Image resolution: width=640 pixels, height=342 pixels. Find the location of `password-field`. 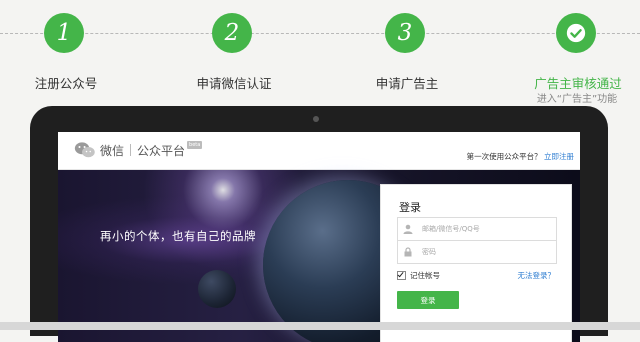

password-field is located at coordinates (477, 252).